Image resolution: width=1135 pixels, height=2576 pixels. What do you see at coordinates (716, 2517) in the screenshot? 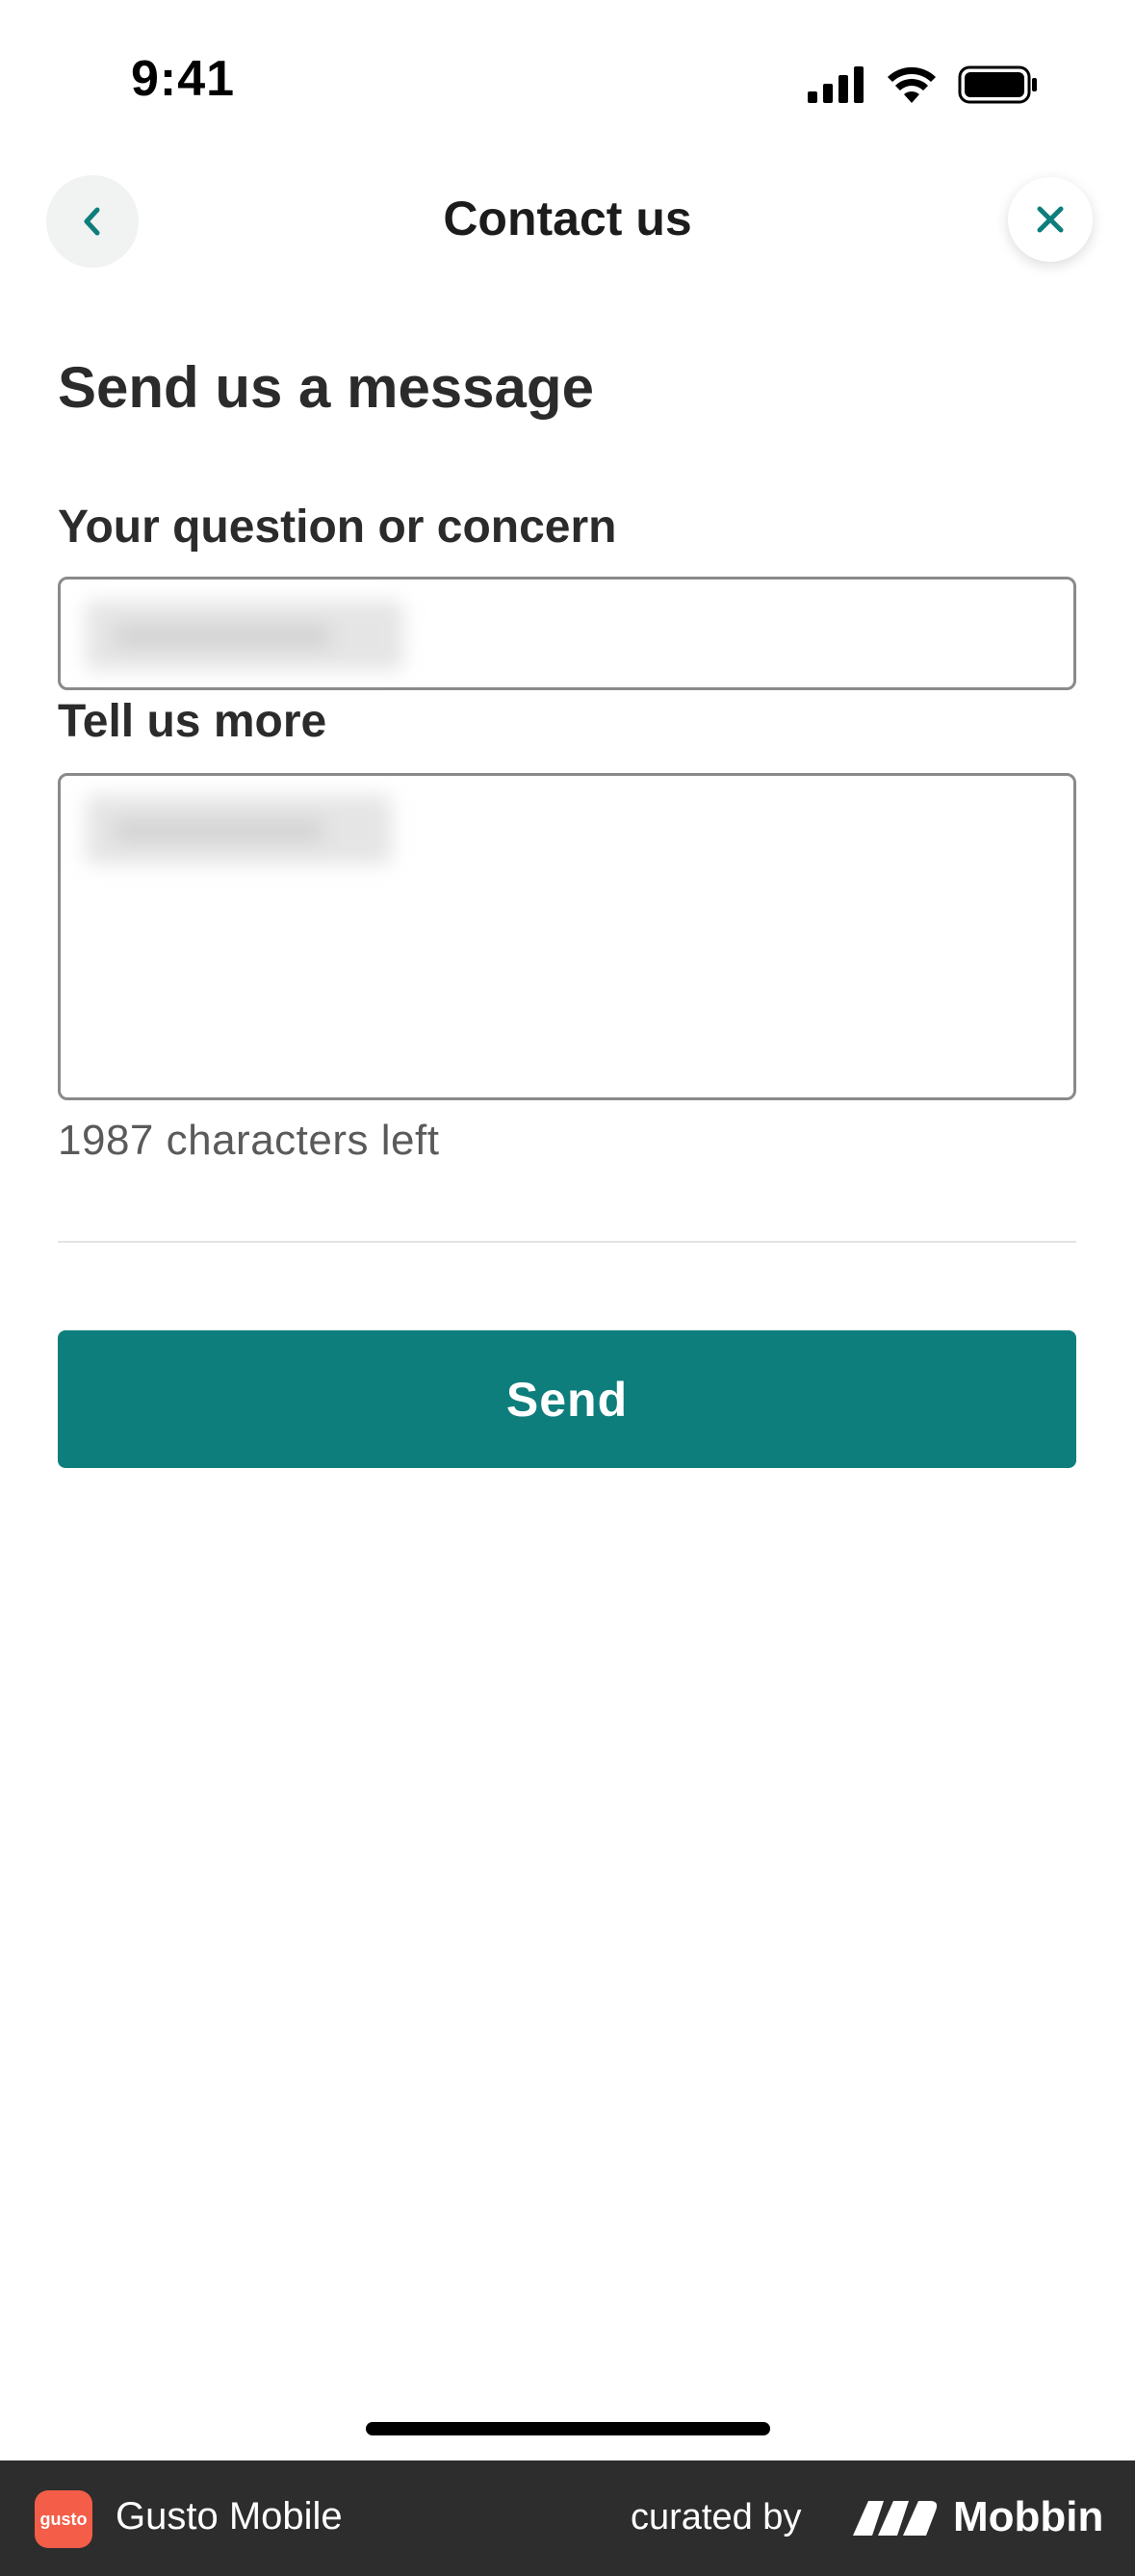
I see `curated-by-label: curated by` at bounding box center [716, 2517].